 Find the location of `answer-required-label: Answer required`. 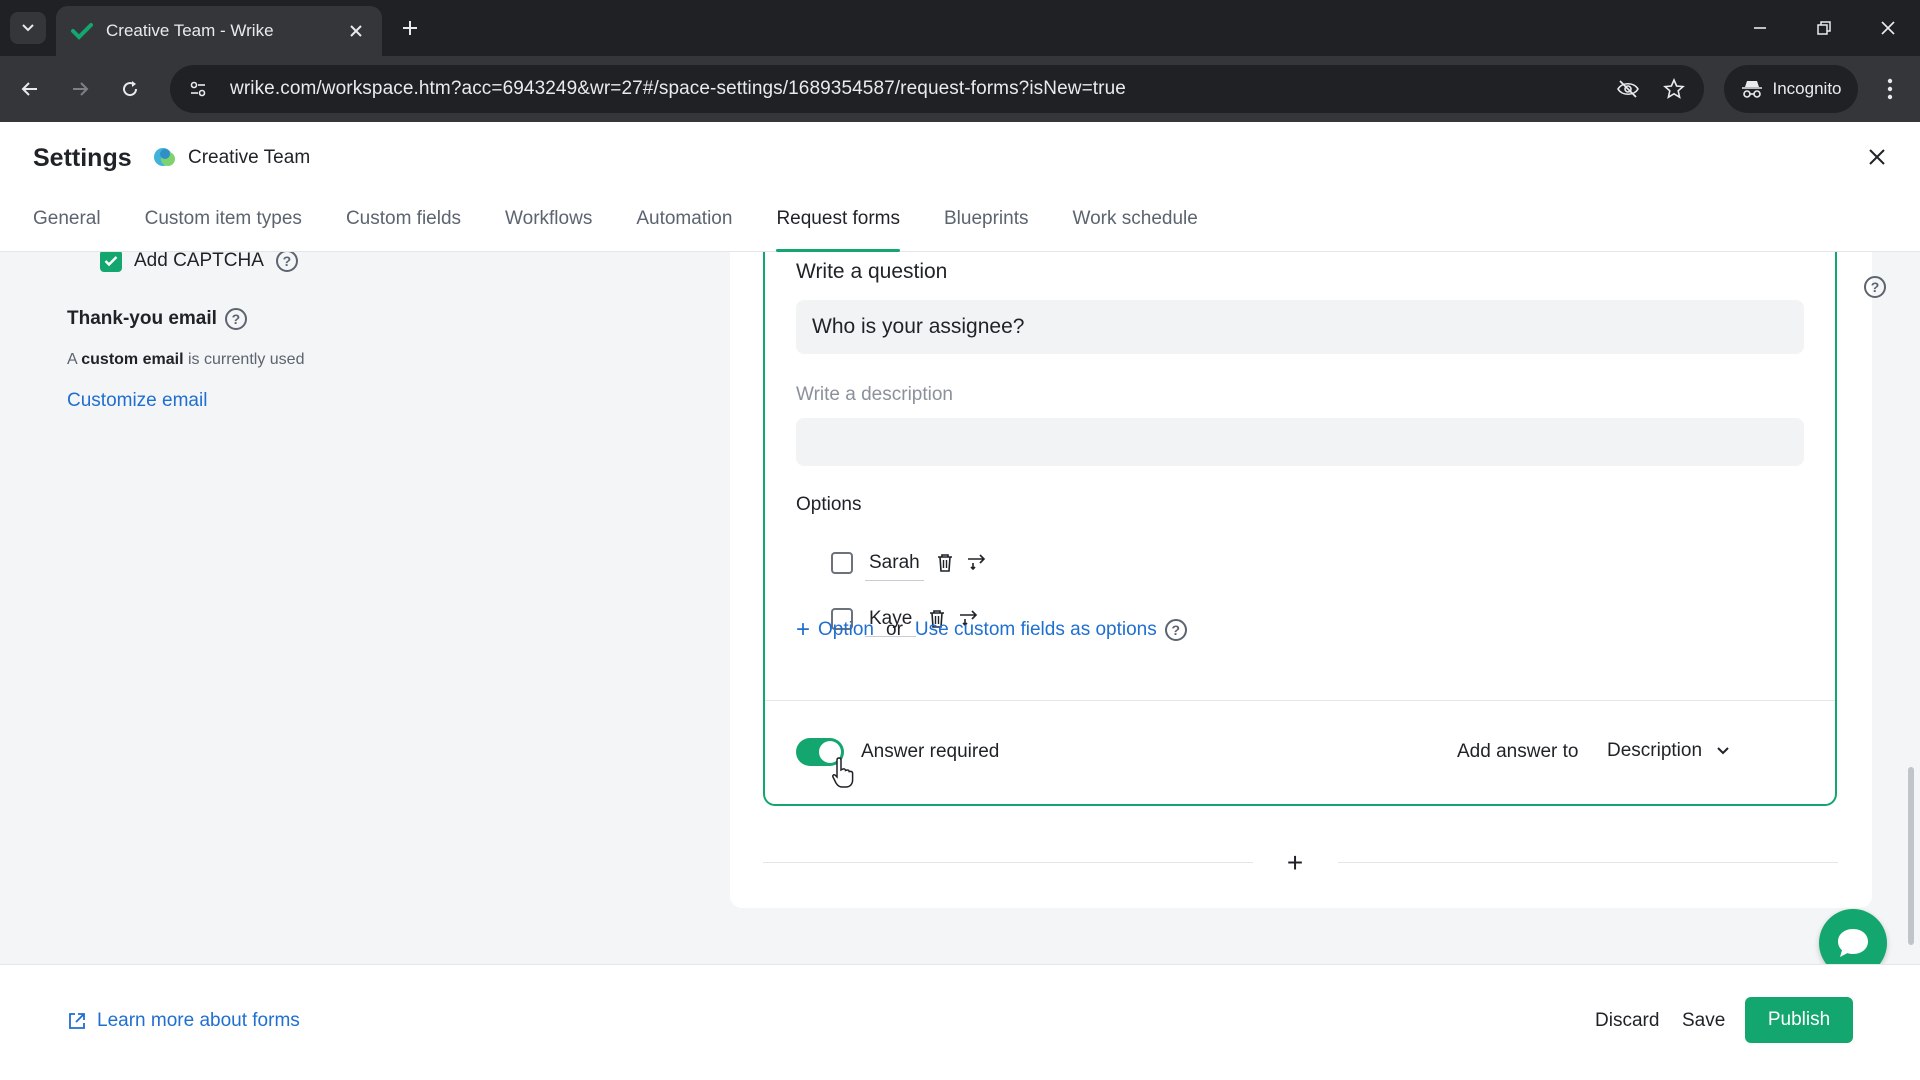

answer-required-label: Answer required is located at coordinates (930, 751).